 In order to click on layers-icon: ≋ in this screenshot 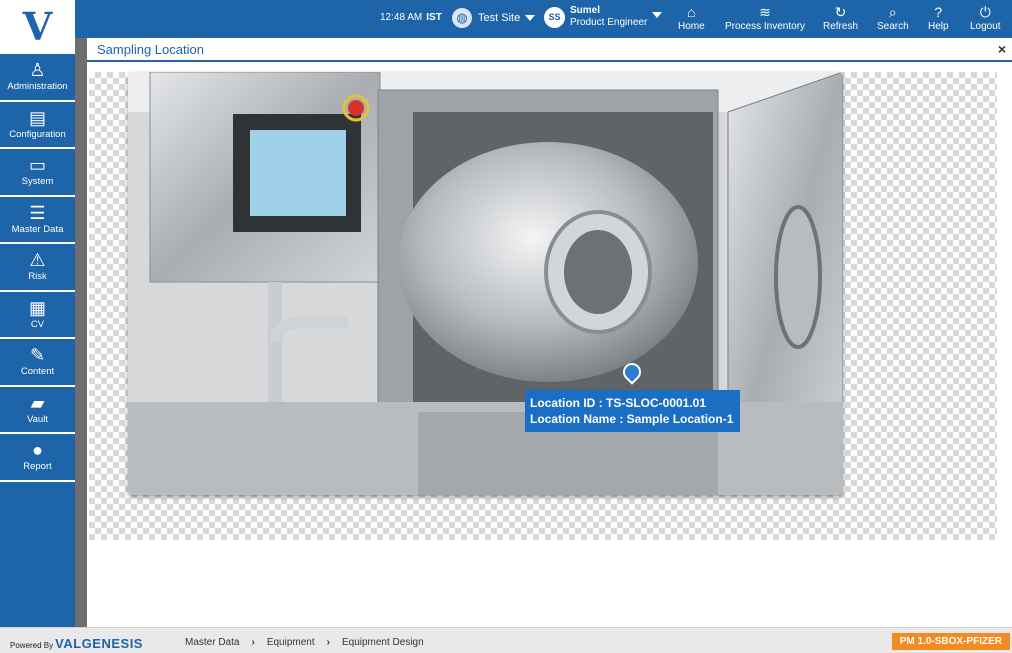, I will do `click(765, 12)`.